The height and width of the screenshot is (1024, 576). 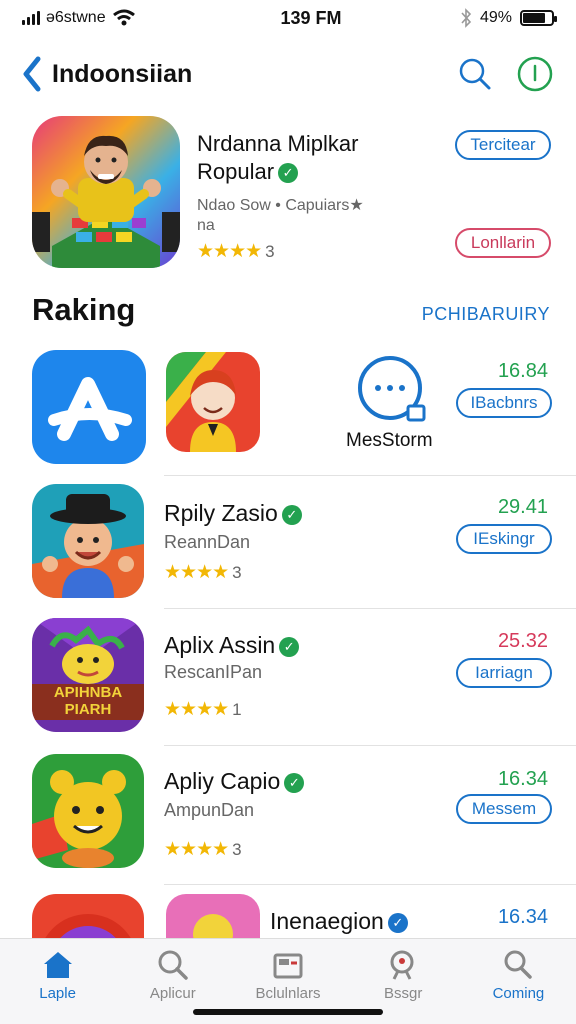 I want to click on tab-label: Aplicur, so click(x=172, y=993).